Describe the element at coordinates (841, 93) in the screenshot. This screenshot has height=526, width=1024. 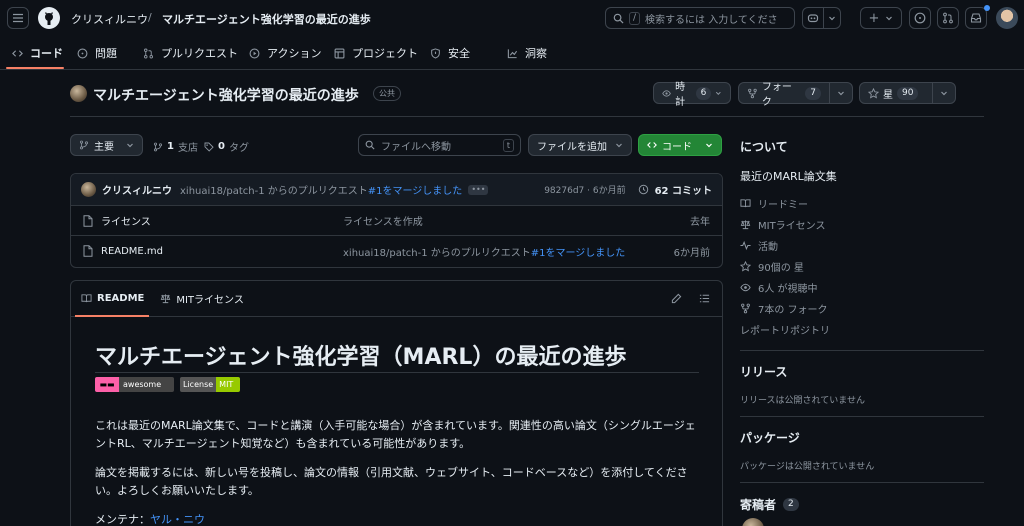
I see `fork-dropdown-button` at that location.